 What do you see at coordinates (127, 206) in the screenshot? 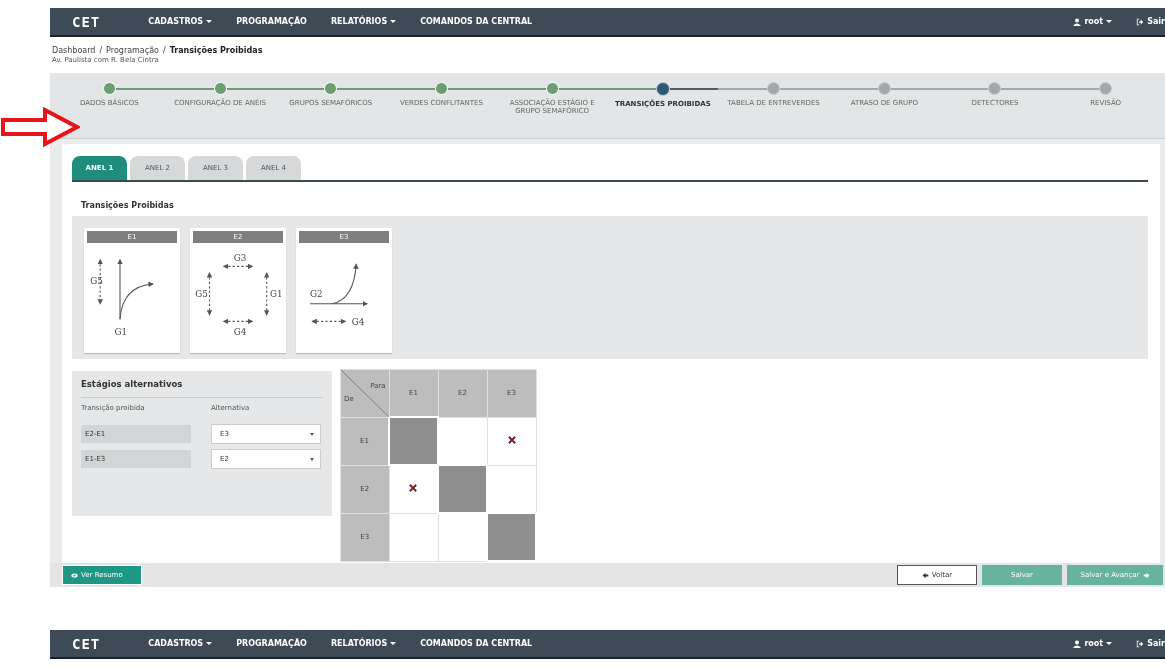
I see `section-title: Transições Proibidas` at bounding box center [127, 206].